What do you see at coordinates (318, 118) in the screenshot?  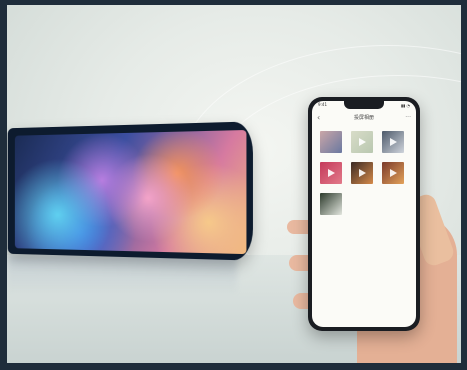 I see `back-icon: ‹` at bounding box center [318, 118].